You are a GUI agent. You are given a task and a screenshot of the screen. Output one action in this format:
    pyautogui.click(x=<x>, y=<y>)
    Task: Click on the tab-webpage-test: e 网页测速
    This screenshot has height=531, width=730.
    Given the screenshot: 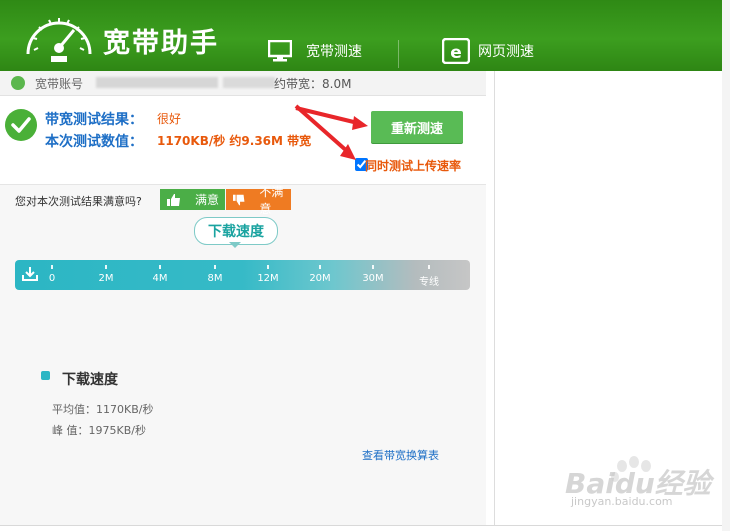 What is the action you would take?
    pyautogui.click(x=488, y=51)
    